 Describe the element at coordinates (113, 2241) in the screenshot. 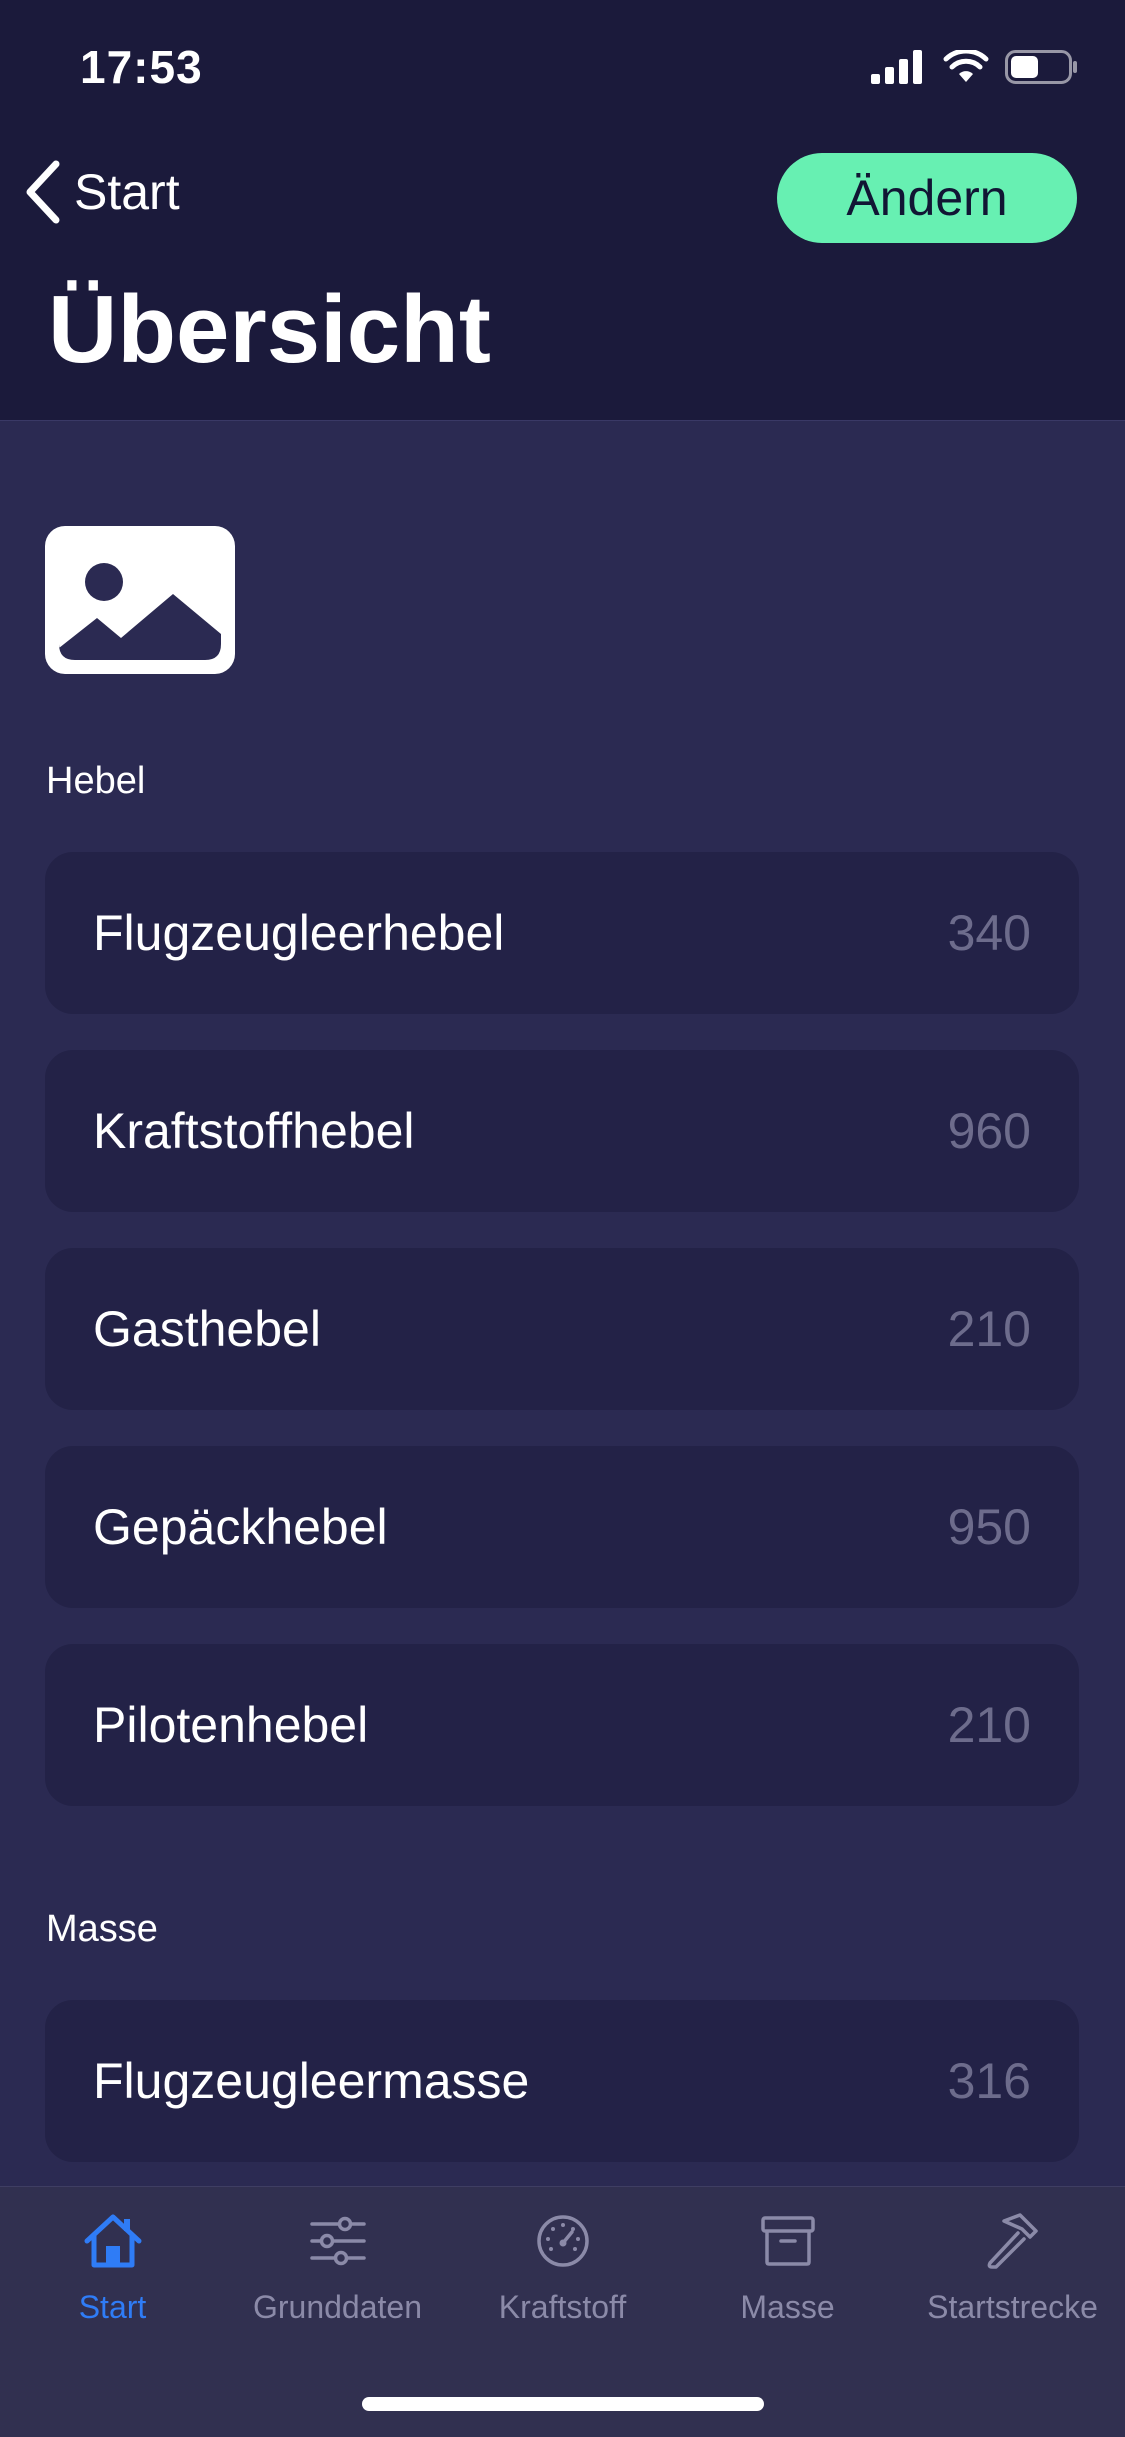

I see `house-icon` at that location.